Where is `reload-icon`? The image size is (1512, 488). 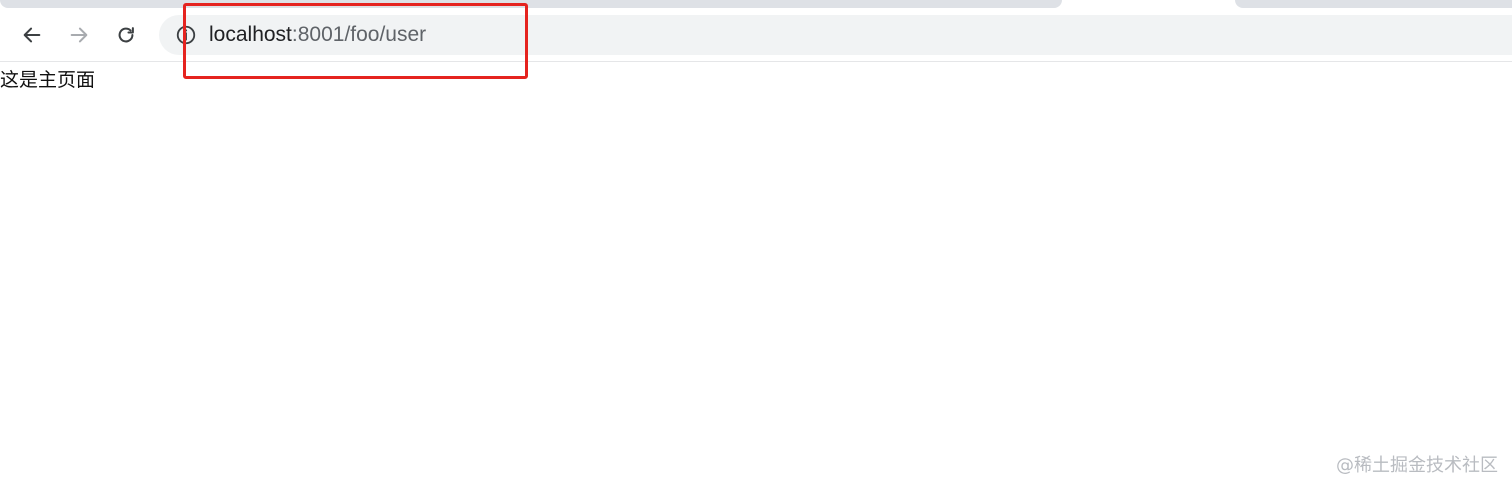
reload-icon is located at coordinates (126, 35).